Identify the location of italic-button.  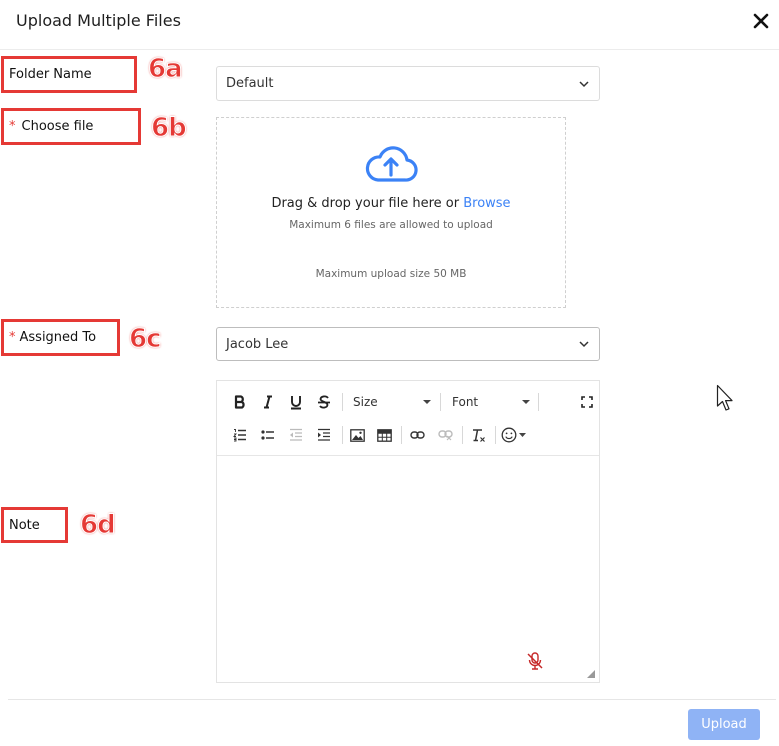
(268, 402).